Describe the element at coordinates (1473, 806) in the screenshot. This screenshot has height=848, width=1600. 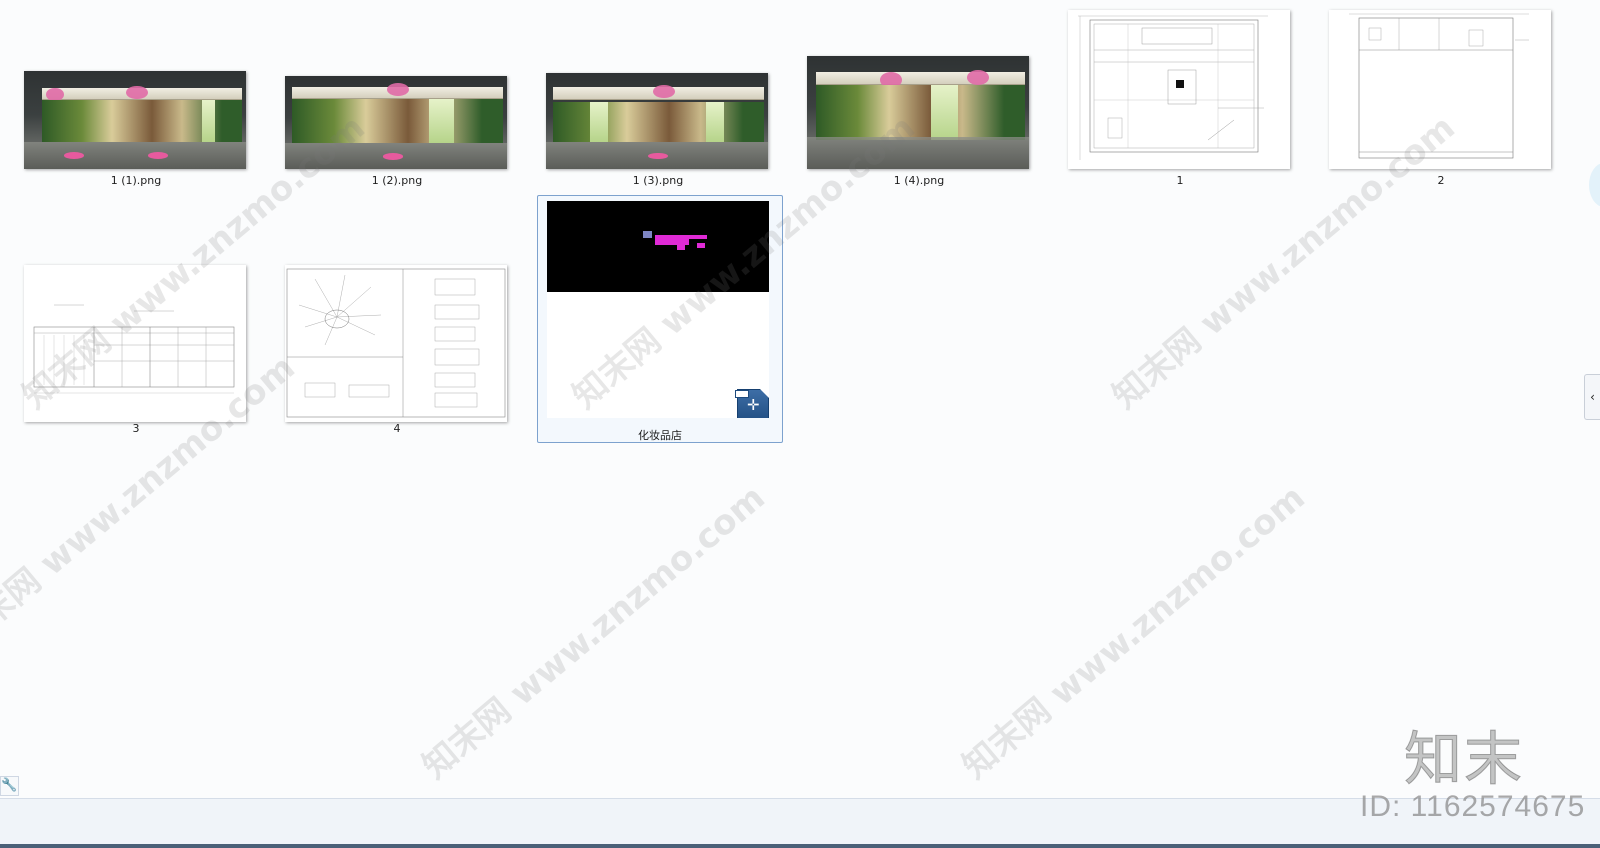
I see `brand-id: ID: 1162574675` at that location.